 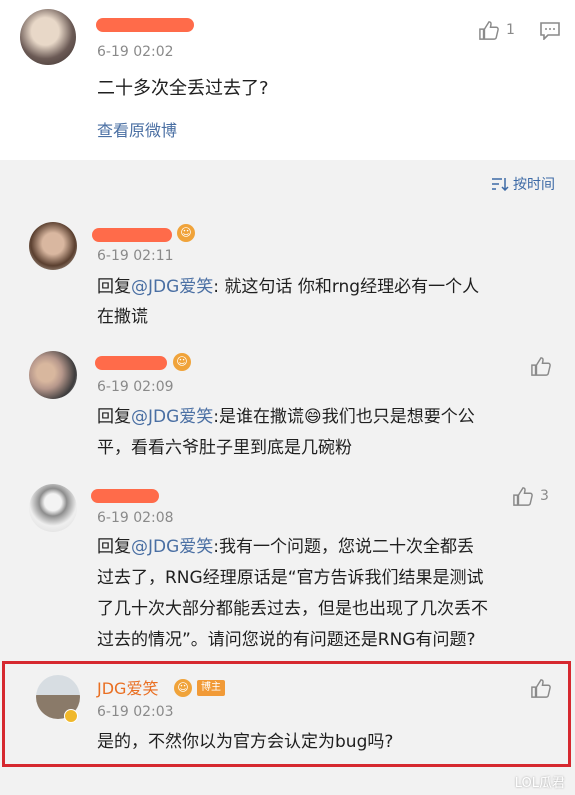 What do you see at coordinates (135, 518) in the screenshot?
I see `comment-time: 6-19 02:08` at bounding box center [135, 518].